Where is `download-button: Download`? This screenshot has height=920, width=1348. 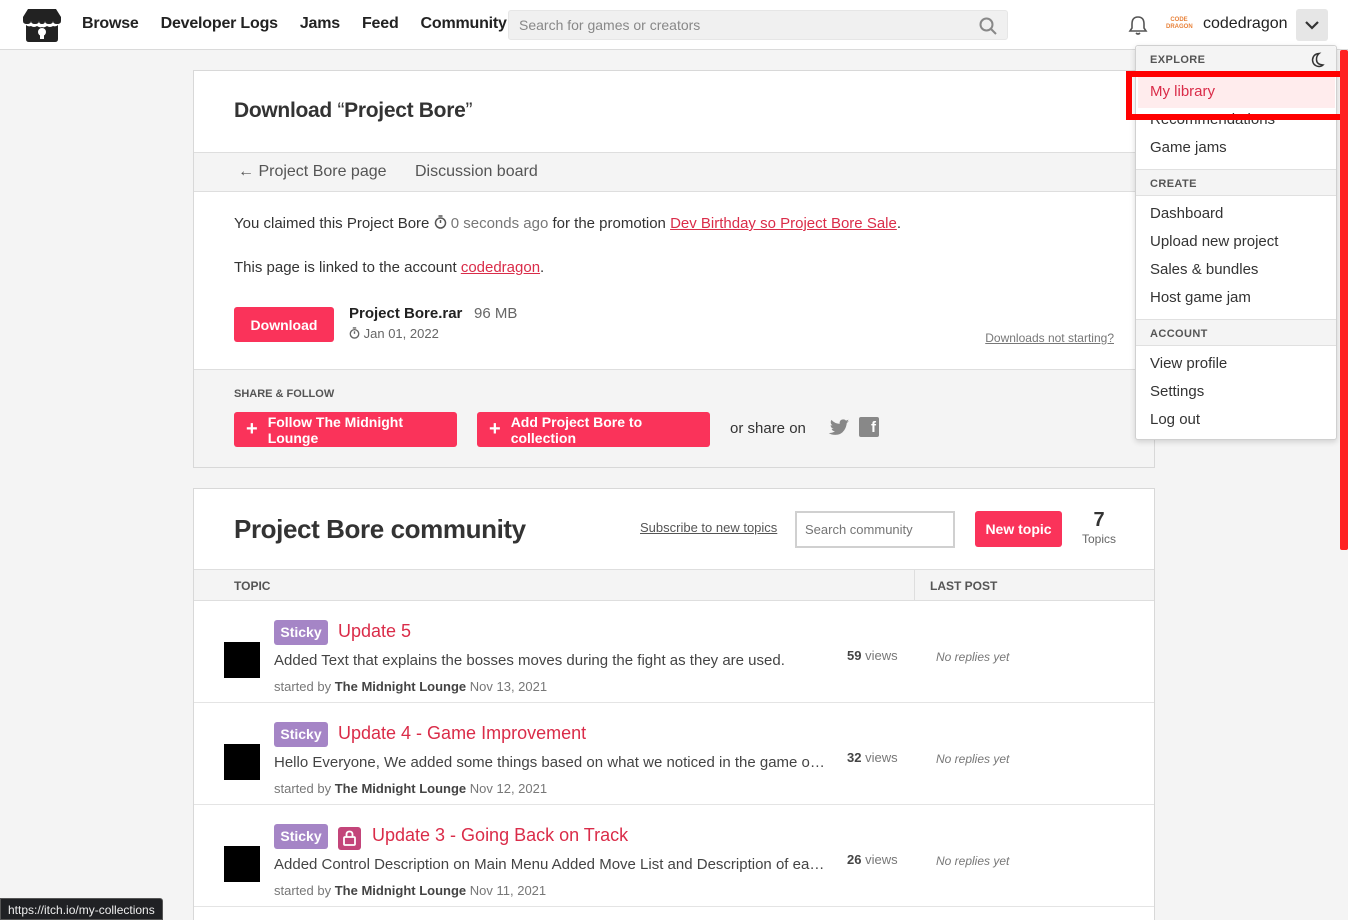
download-button: Download is located at coordinates (284, 324).